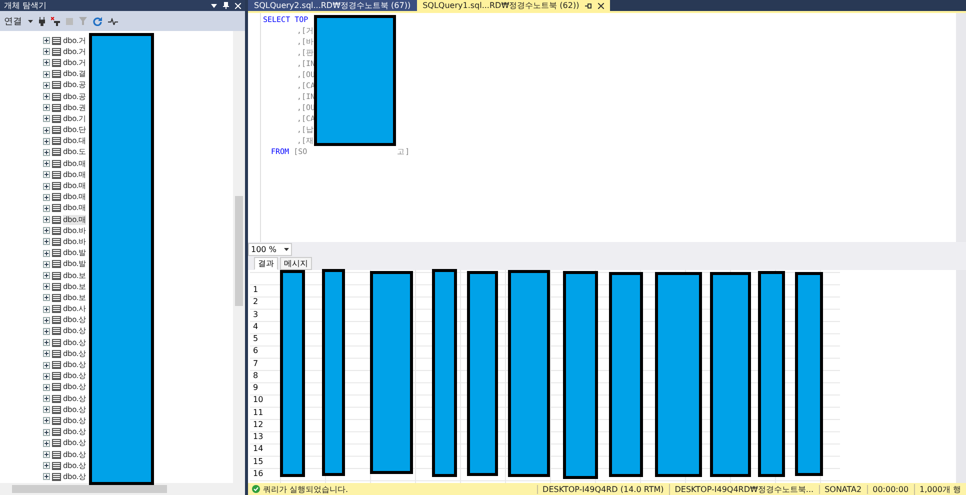  I want to click on horizontal-scrollbar, so click(122, 489).